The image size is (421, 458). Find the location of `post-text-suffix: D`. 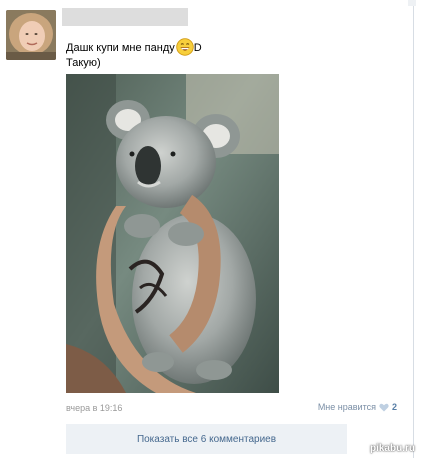

post-text-suffix: D is located at coordinates (197, 48).